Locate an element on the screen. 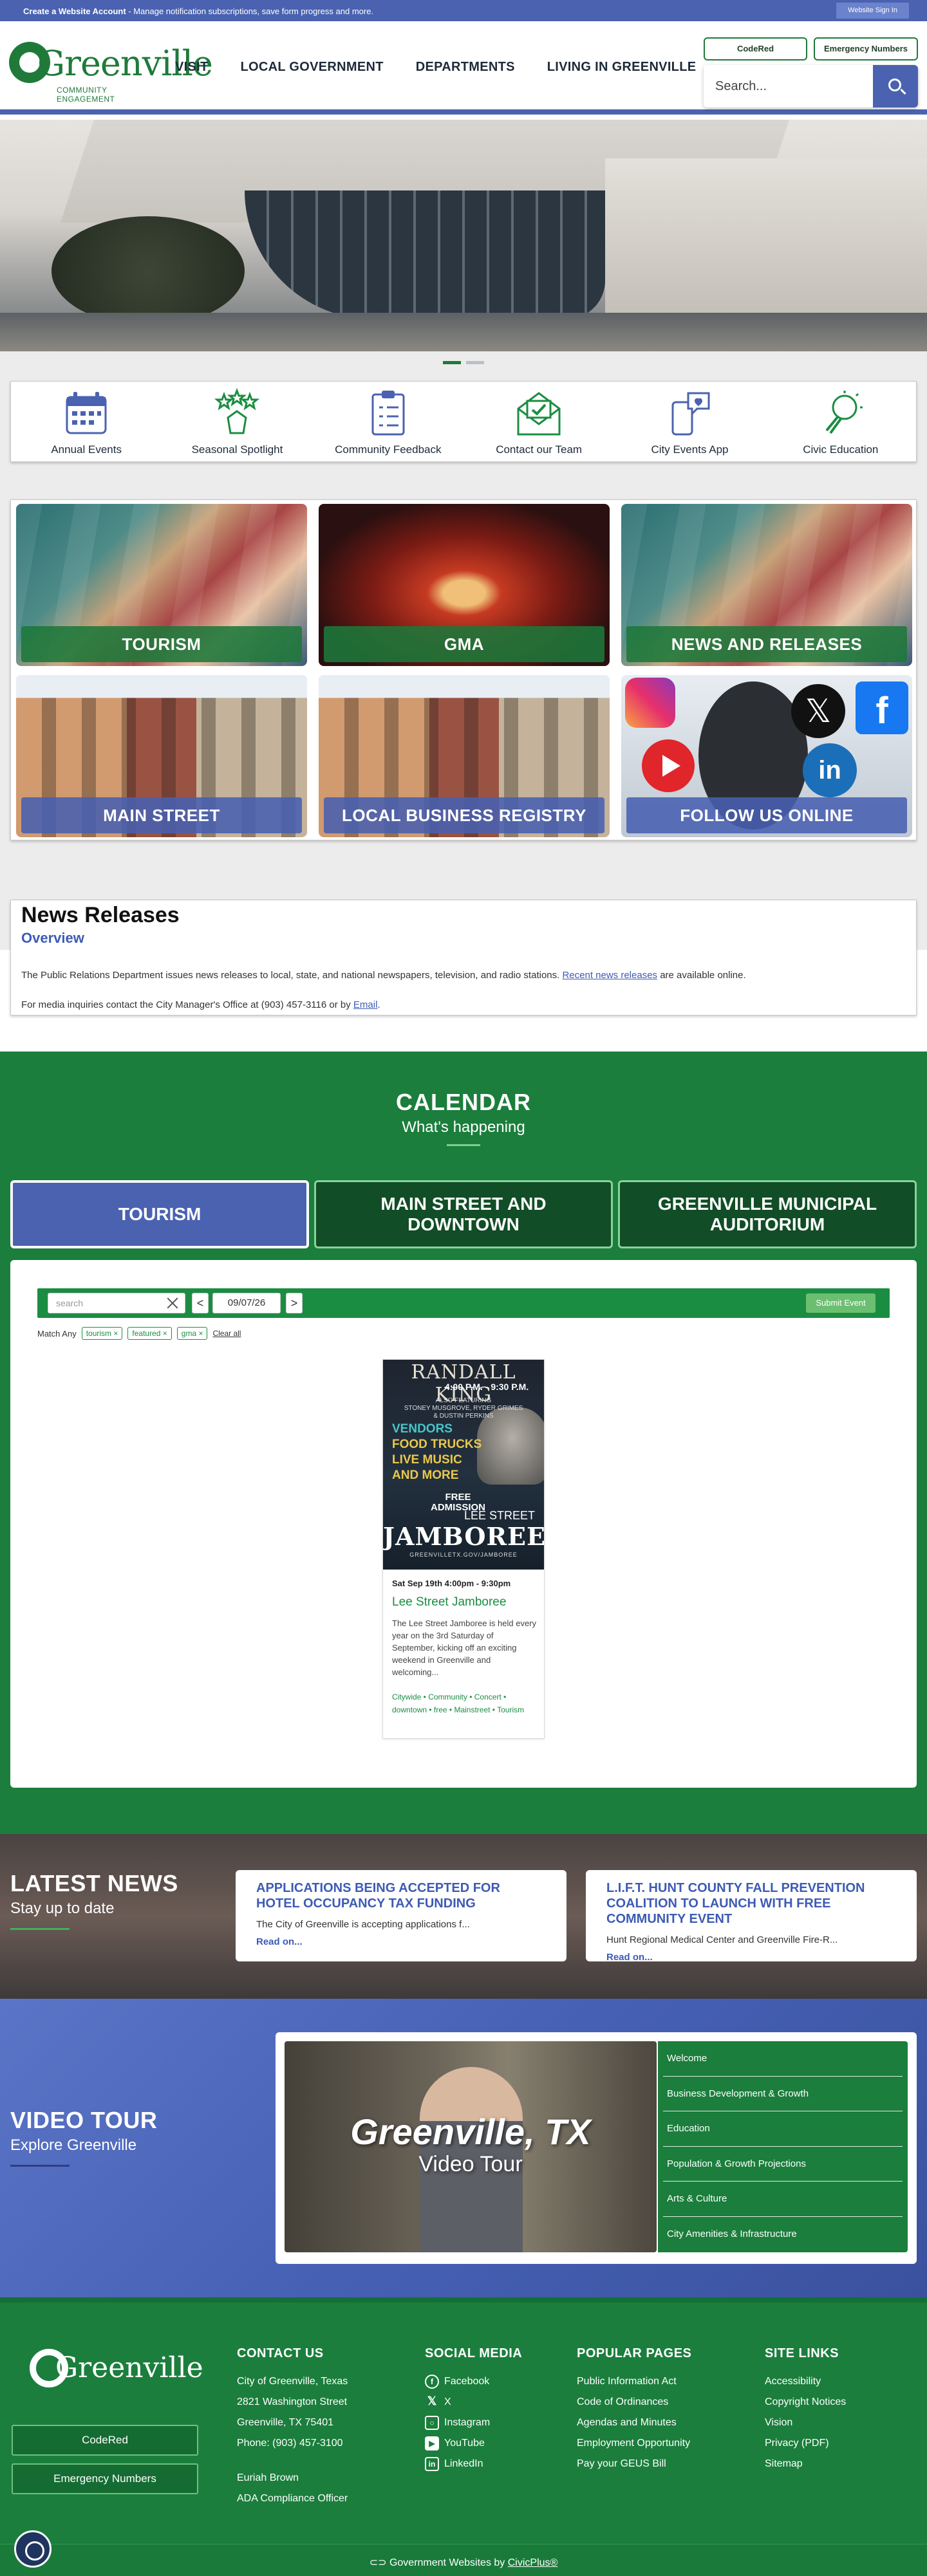 This screenshot has height=2576, width=927. tile-tourism: TOURISM is located at coordinates (162, 585).